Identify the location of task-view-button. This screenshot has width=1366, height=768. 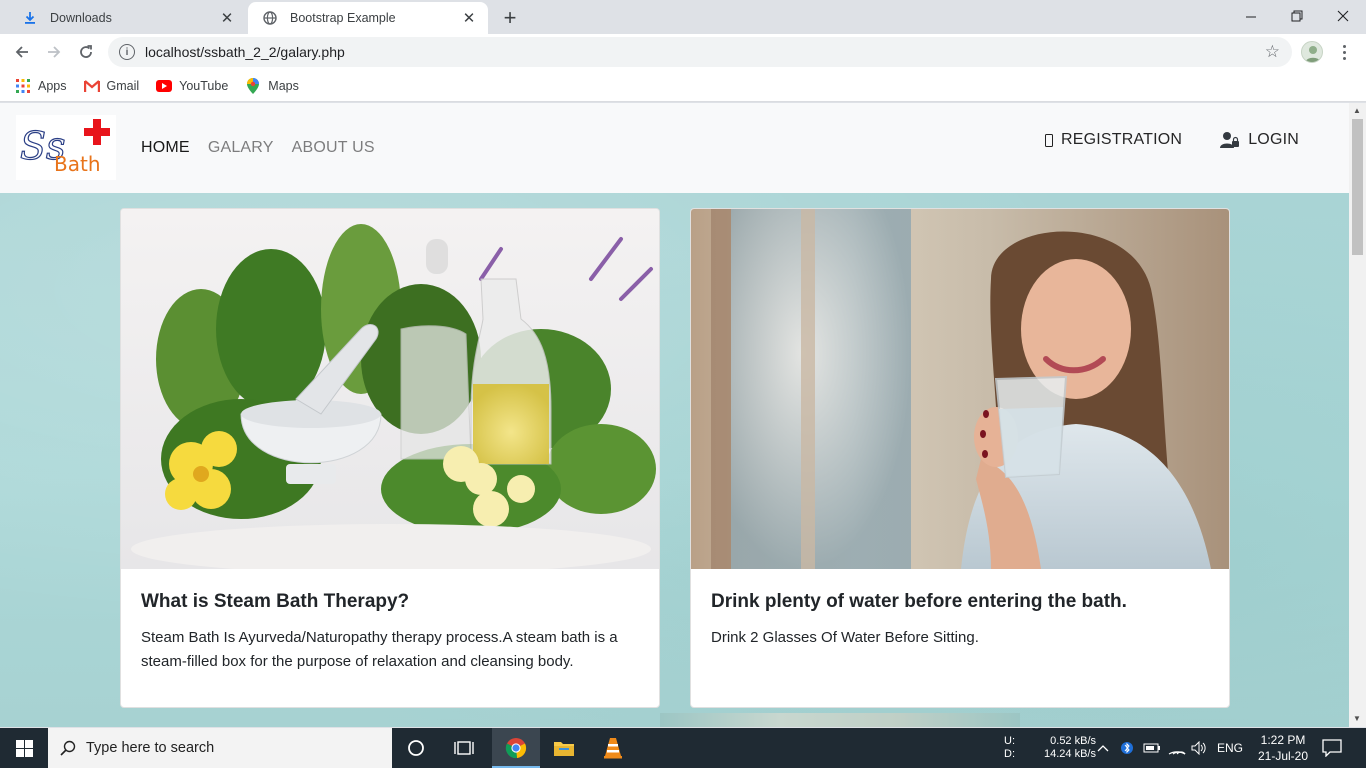
(464, 748).